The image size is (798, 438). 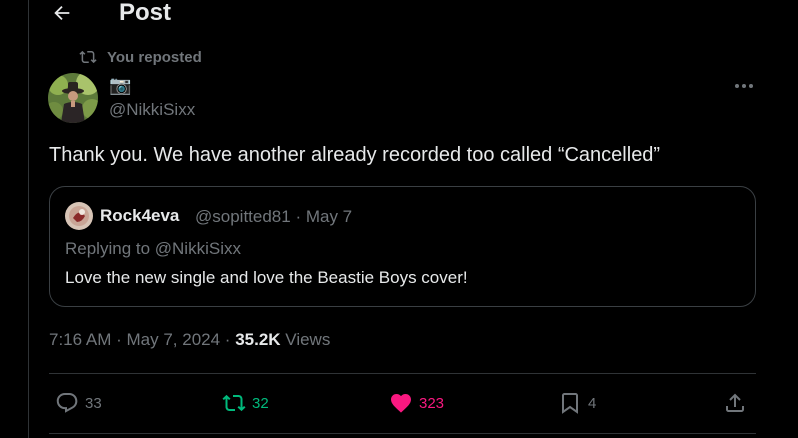 I want to click on heart-icon, so click(x=401, y=403).